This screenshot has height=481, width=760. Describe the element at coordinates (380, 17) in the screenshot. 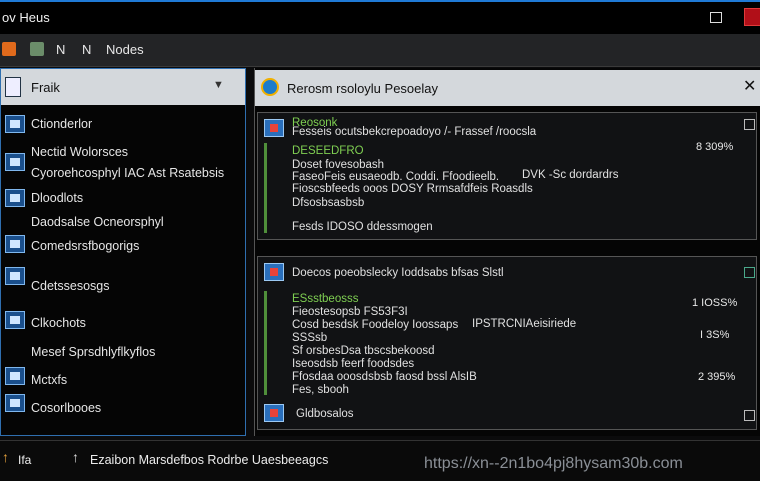

I see `window-titlebar: ov Heus` at that location.